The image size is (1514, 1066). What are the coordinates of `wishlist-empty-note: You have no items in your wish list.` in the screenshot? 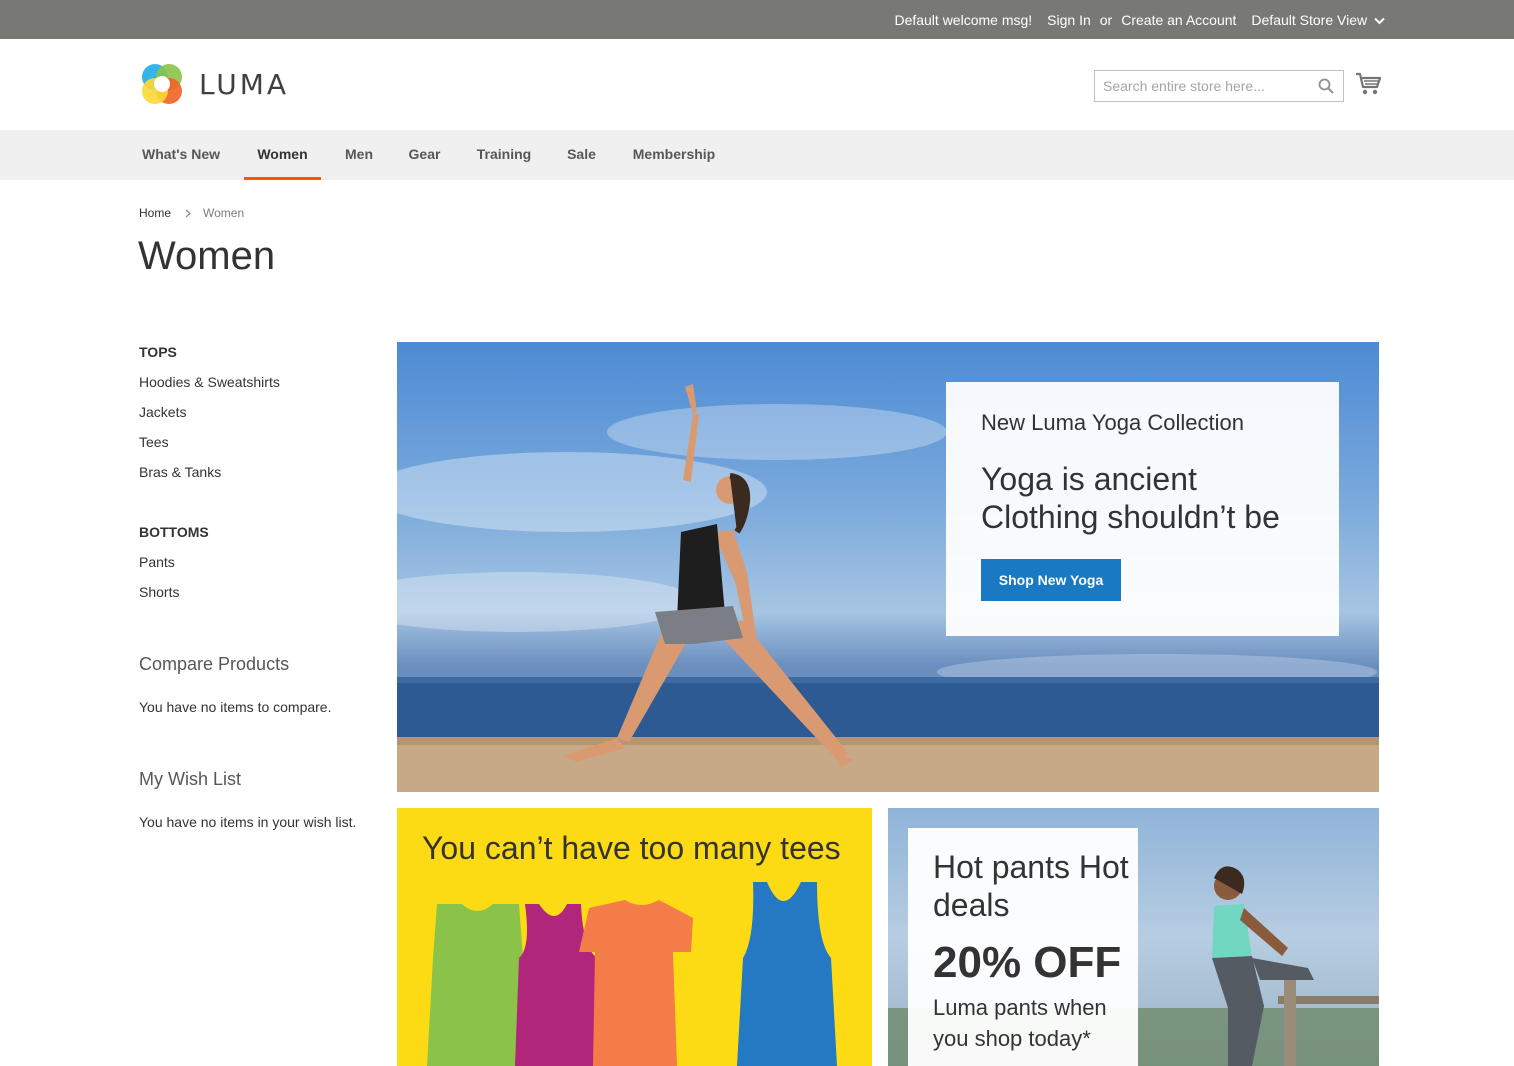 It's located at (248, 822).